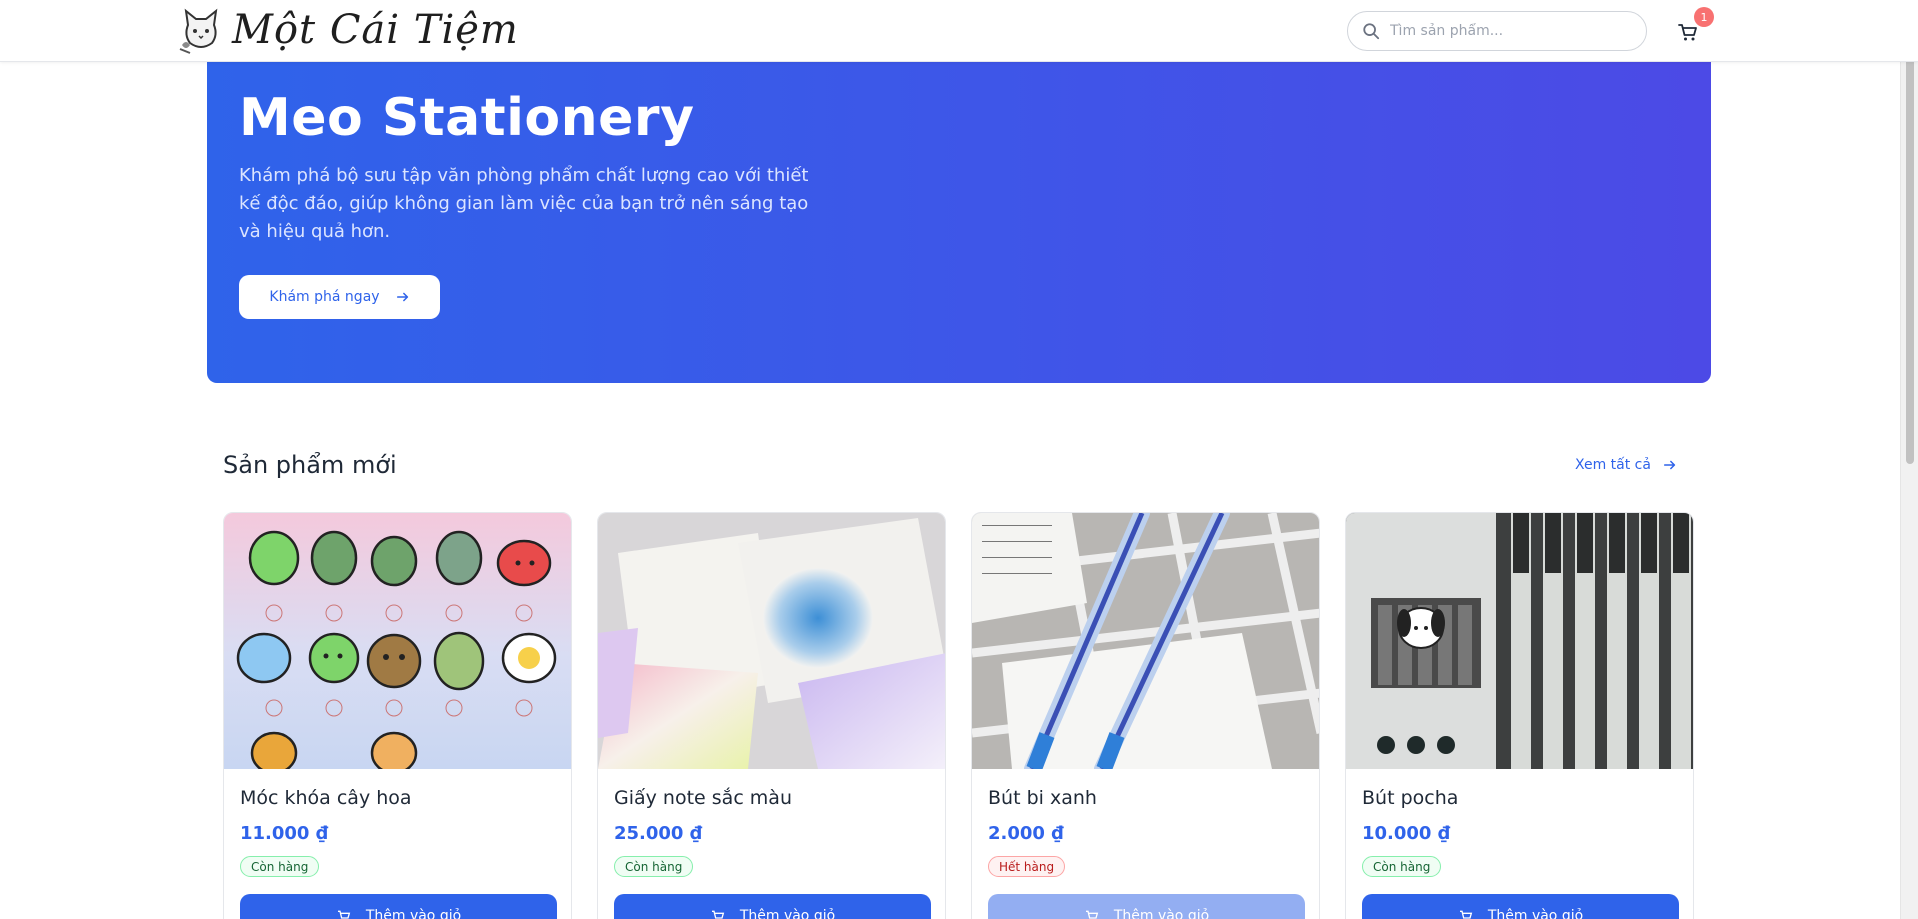  I want to click on product-price: 25.000 ₫, so click(658, 833).